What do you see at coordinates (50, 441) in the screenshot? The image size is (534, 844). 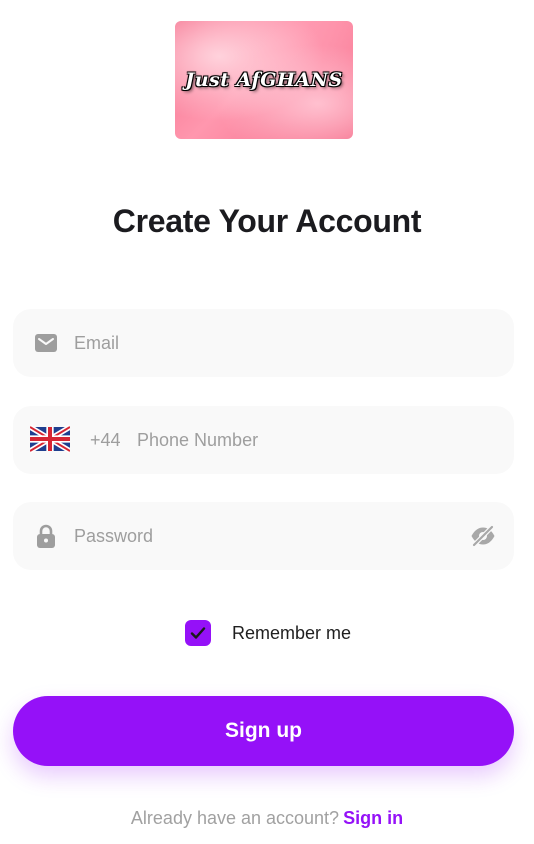 I see `uk-flag-icon` at bounding box center [50, 441].